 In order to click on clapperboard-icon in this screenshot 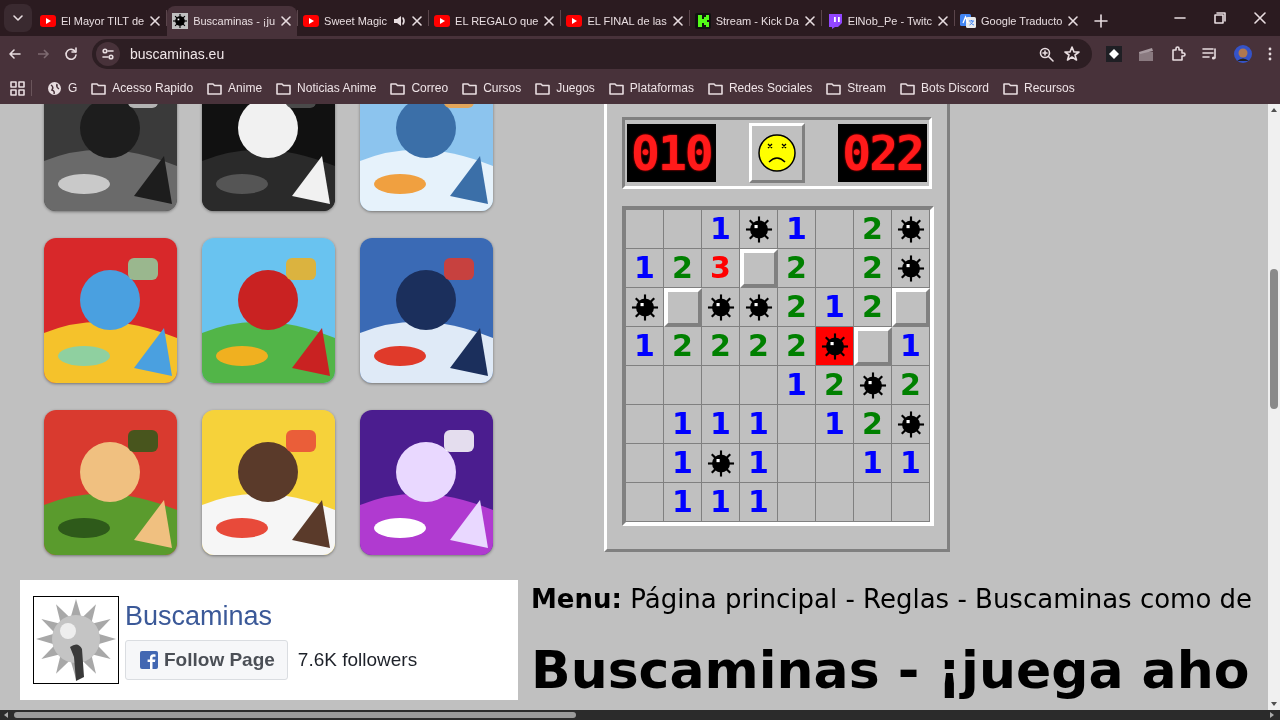, I will do `click(1146, 54)`.